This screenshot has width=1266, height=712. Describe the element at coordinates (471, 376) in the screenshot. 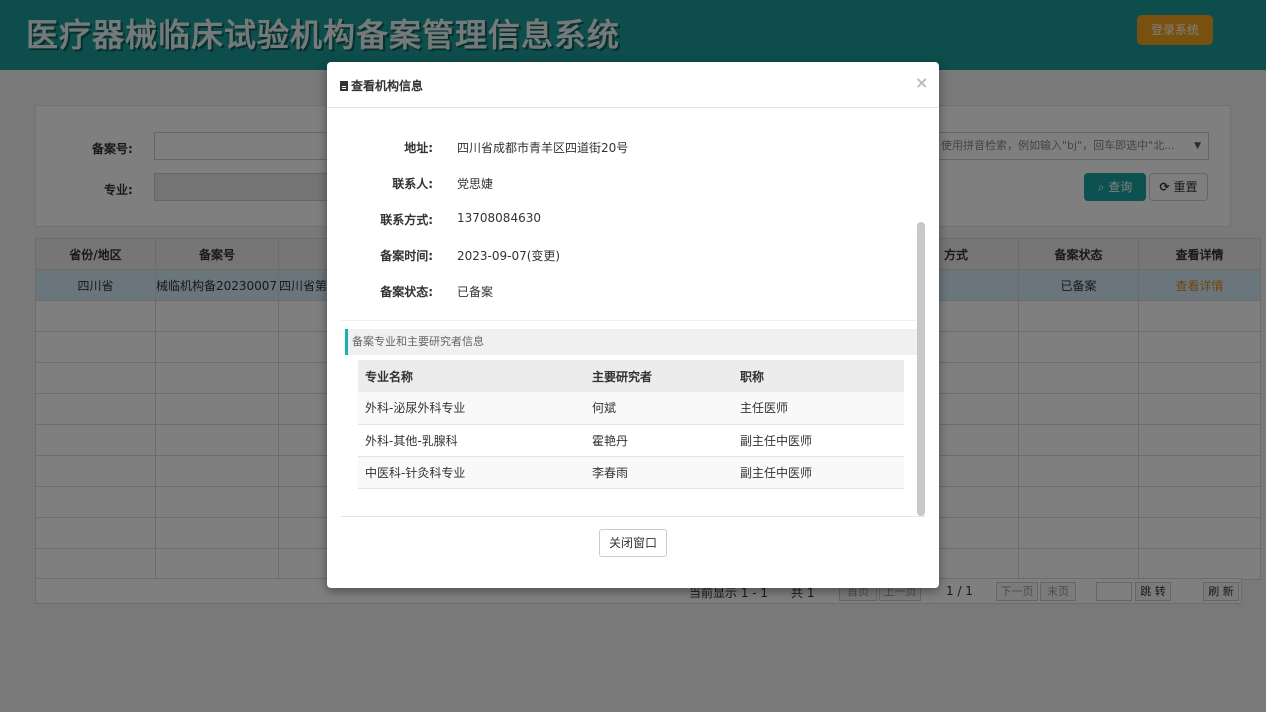

I see `col-specialty-name: 专业名称` at that location.